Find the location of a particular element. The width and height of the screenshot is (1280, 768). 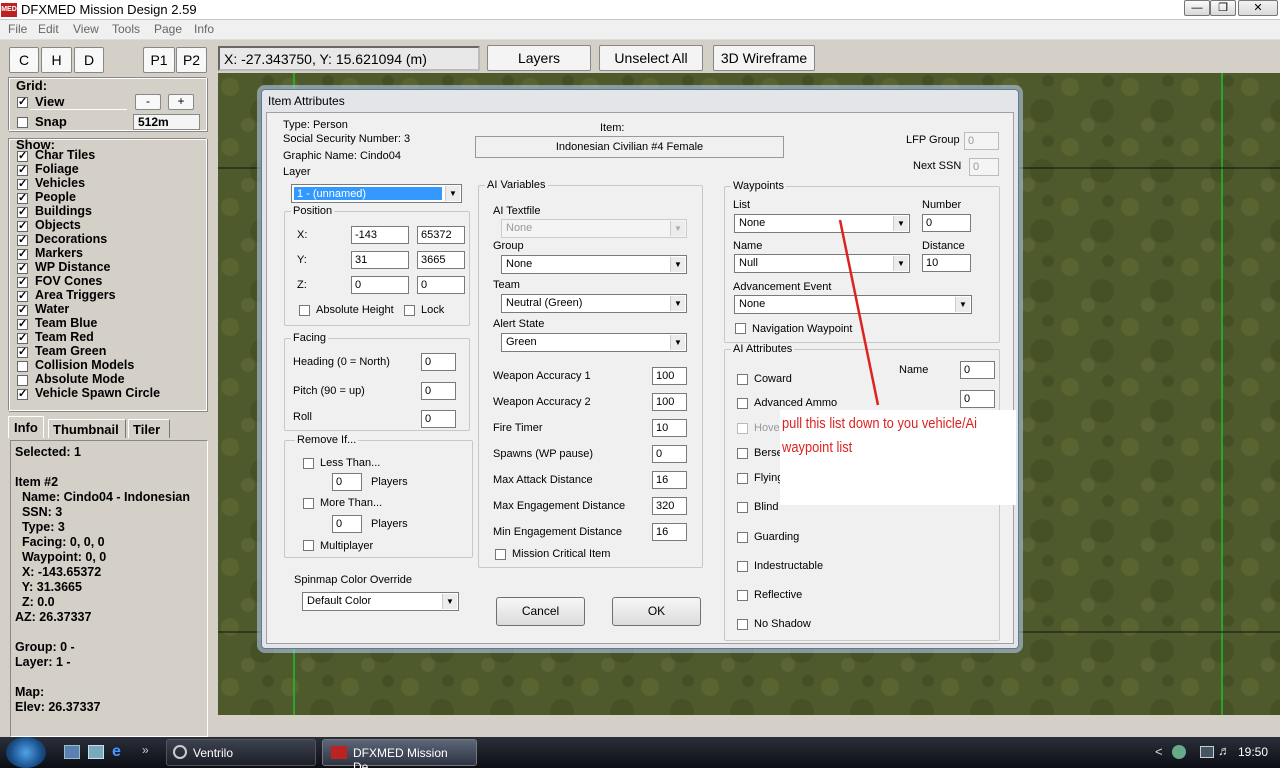

attr-name-field: 0 is located at coordinates (977, 370).